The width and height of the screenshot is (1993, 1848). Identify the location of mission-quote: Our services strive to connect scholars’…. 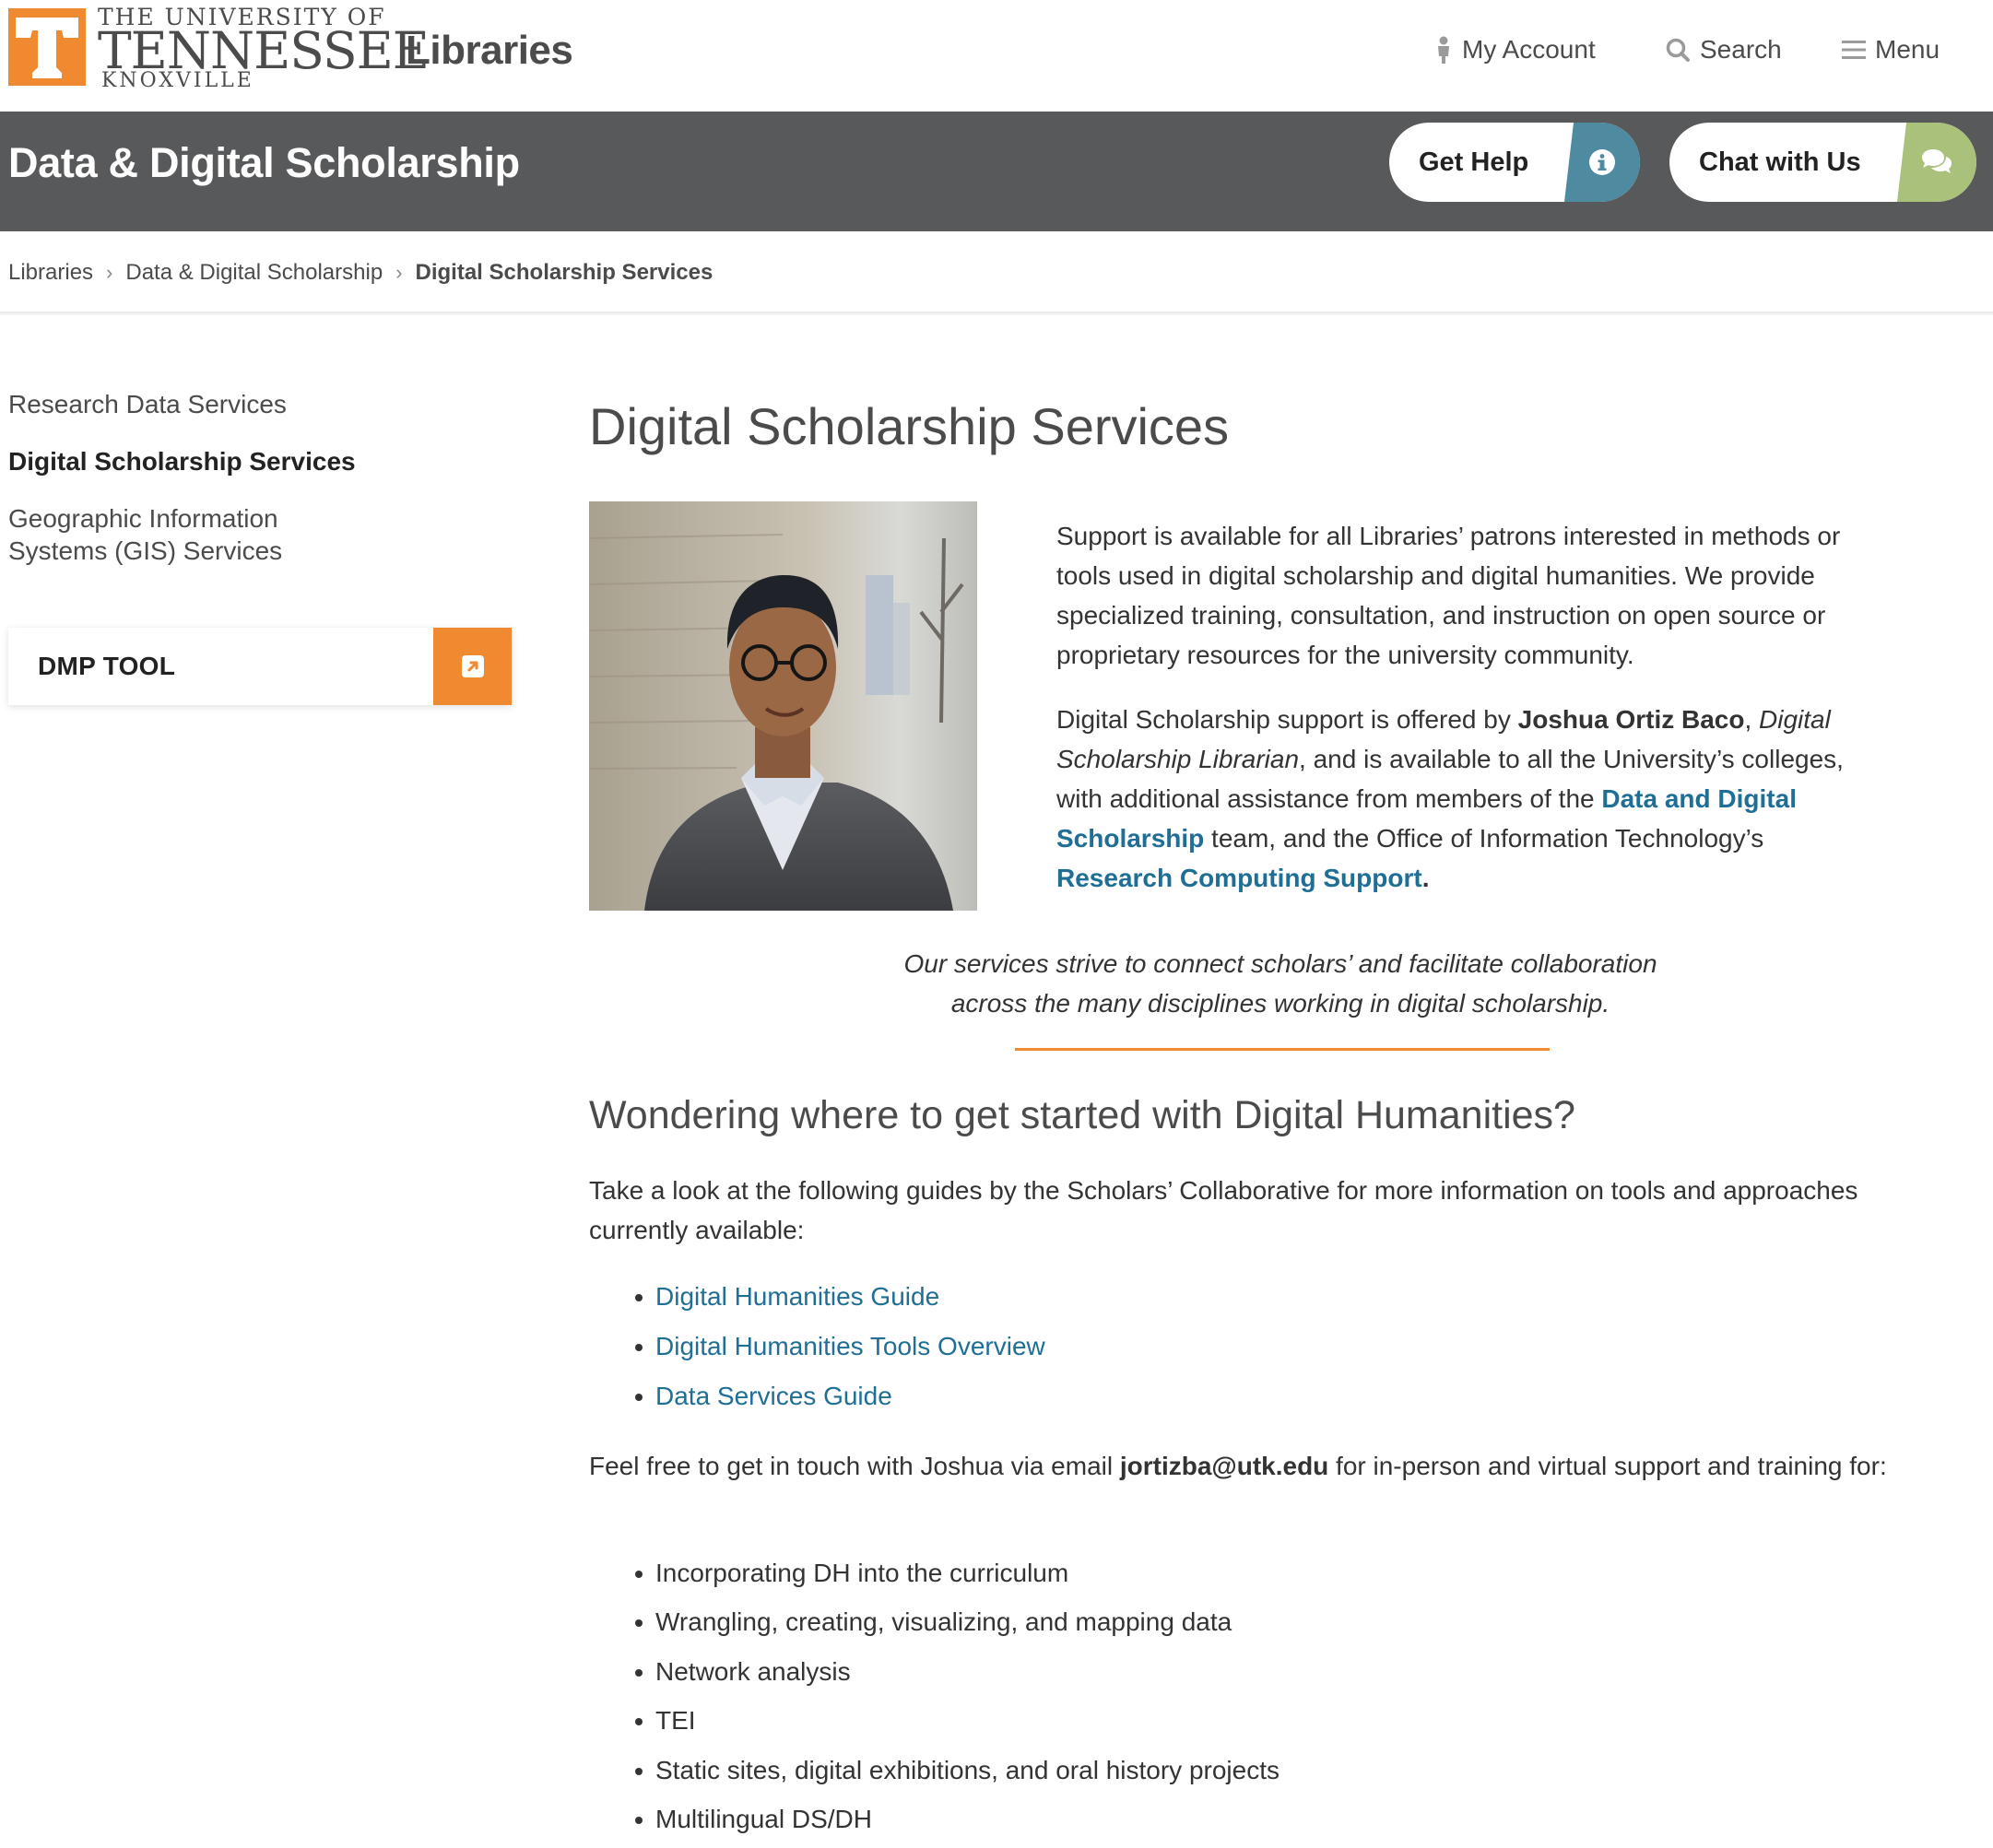
(1280, 983).